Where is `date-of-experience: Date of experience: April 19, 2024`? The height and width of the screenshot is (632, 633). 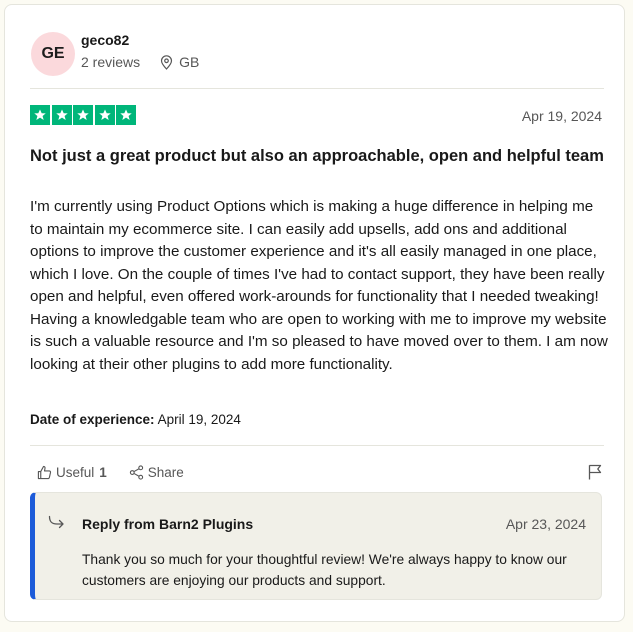
date-of-experience: Date of experience: April 19, 2024 is located at coordinates (135, 419).